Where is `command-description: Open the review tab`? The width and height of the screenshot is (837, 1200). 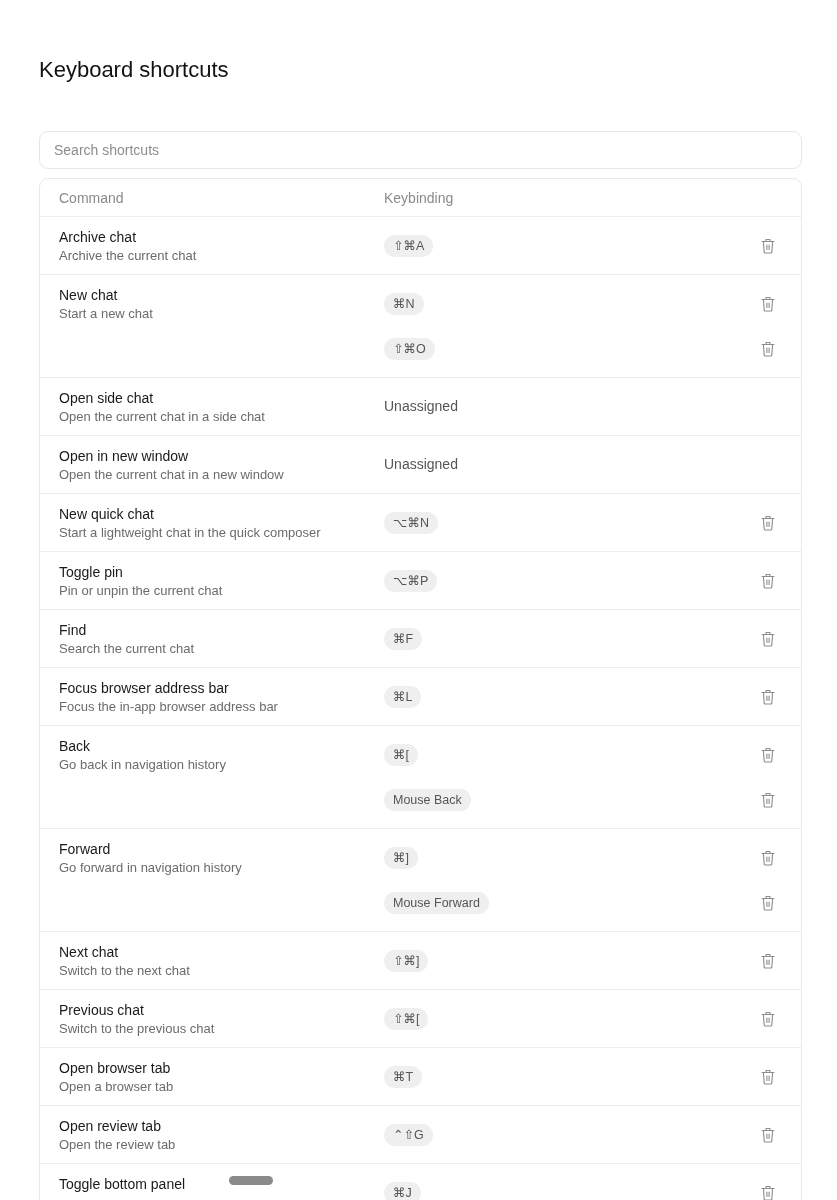 command-description: Open the review tab is located at coordinates (117, 1144).